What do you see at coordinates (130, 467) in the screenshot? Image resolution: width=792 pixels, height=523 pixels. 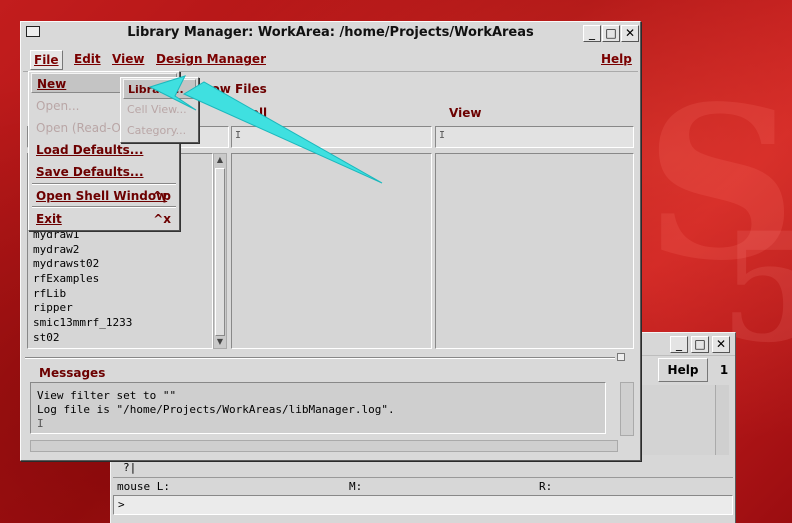 I see `ciw-prompt-text: ?|` at bounding box center [130, 467].